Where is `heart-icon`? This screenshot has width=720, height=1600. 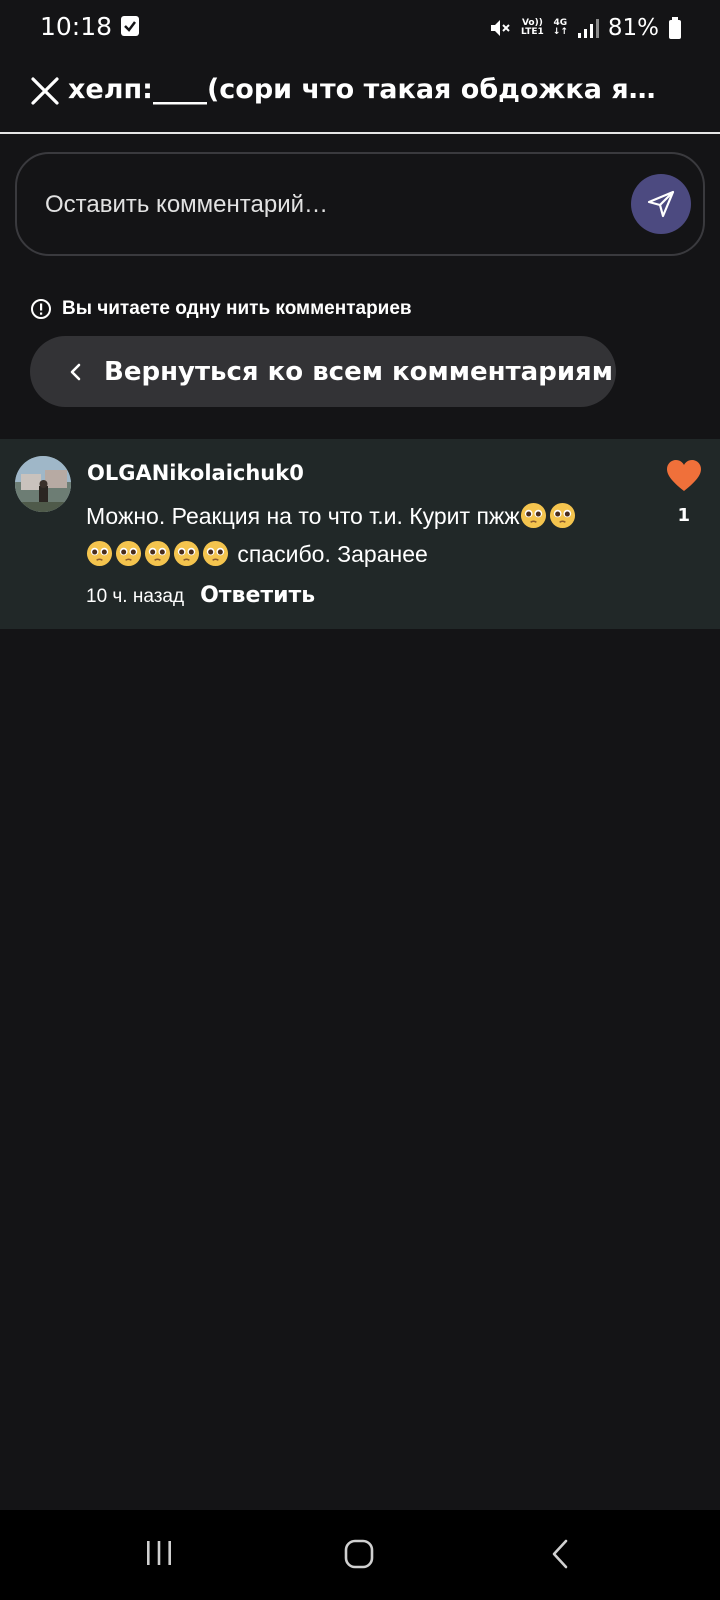
heart-icon is located at coordinates (684, 475).